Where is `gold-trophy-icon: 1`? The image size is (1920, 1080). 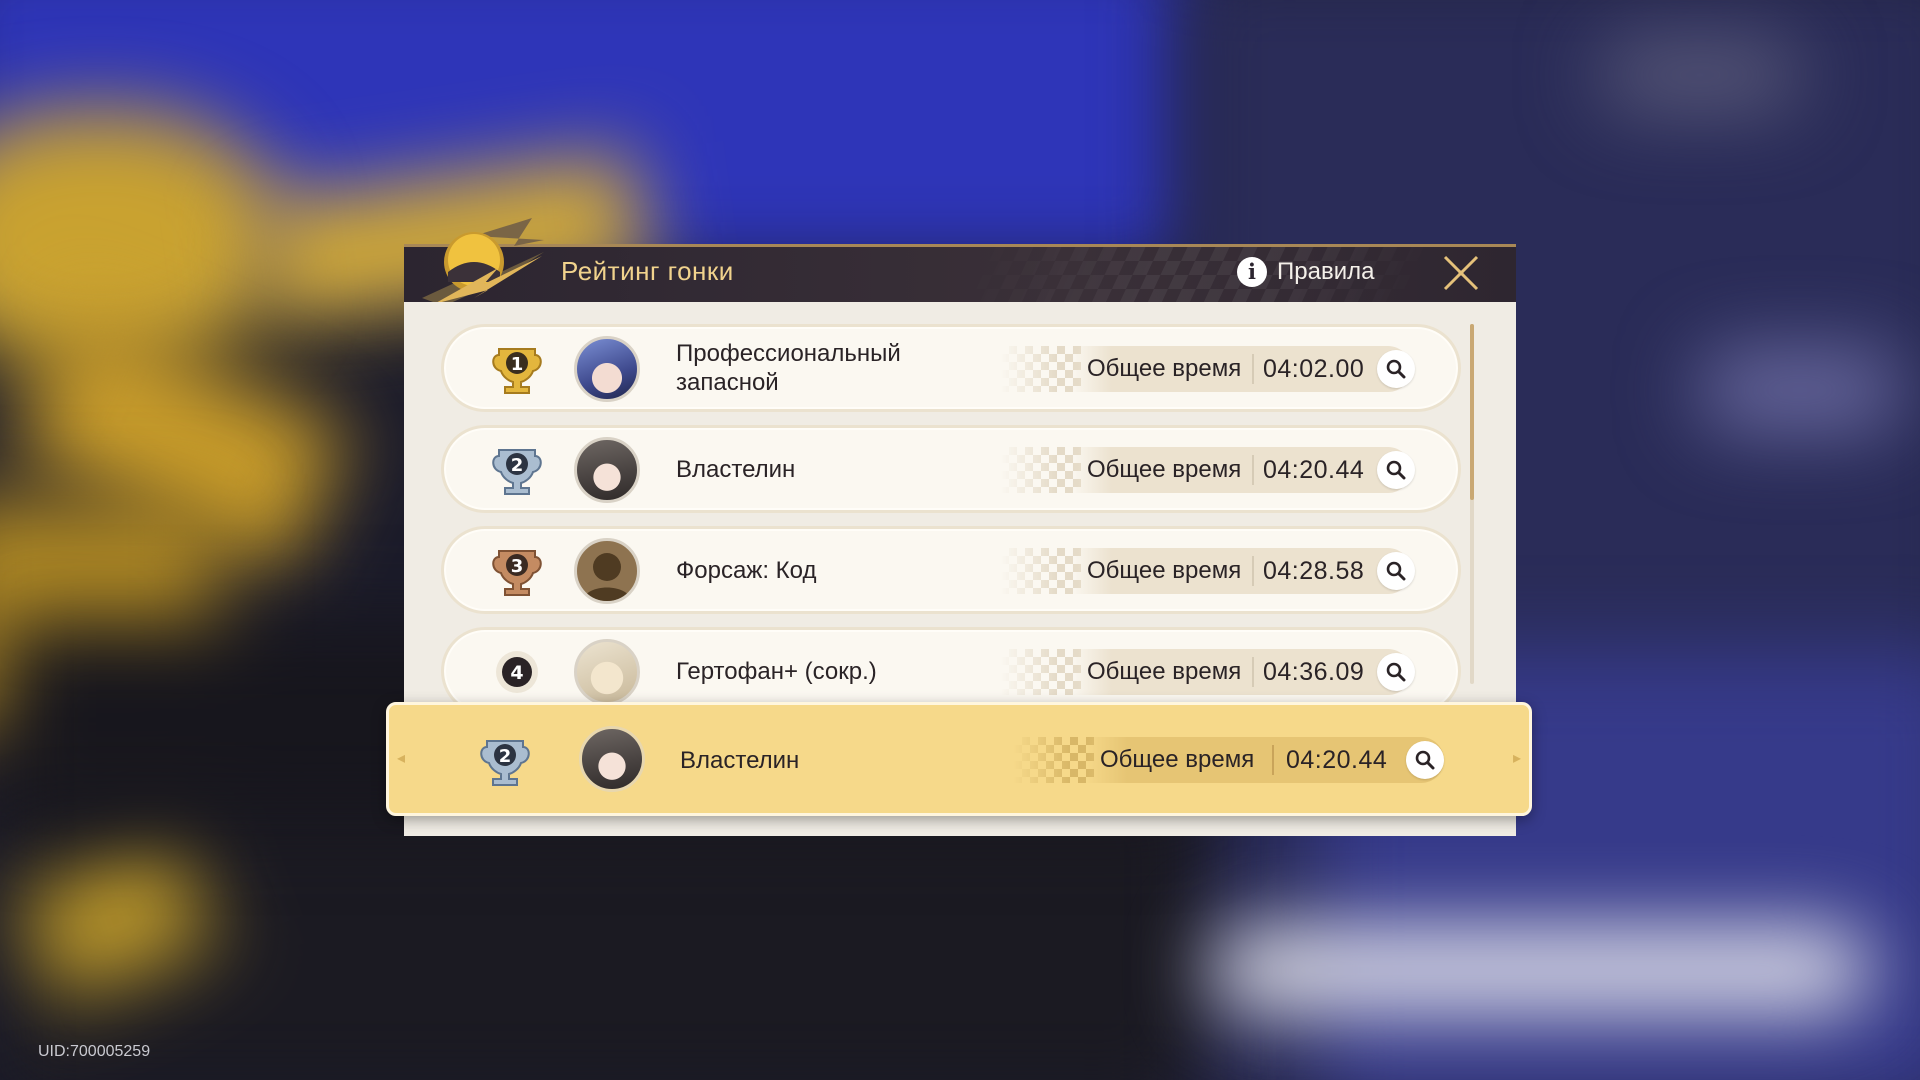
gold-trophy-icon: 1 is located at coordinates (517, 371).